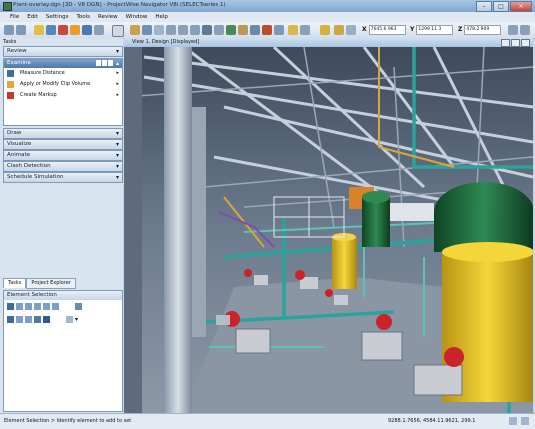 The height and width of the screenshot is (429, 535). Describe the element at coordinates (46, 306) in the screenshot. I see `select-line-icon` at that location.